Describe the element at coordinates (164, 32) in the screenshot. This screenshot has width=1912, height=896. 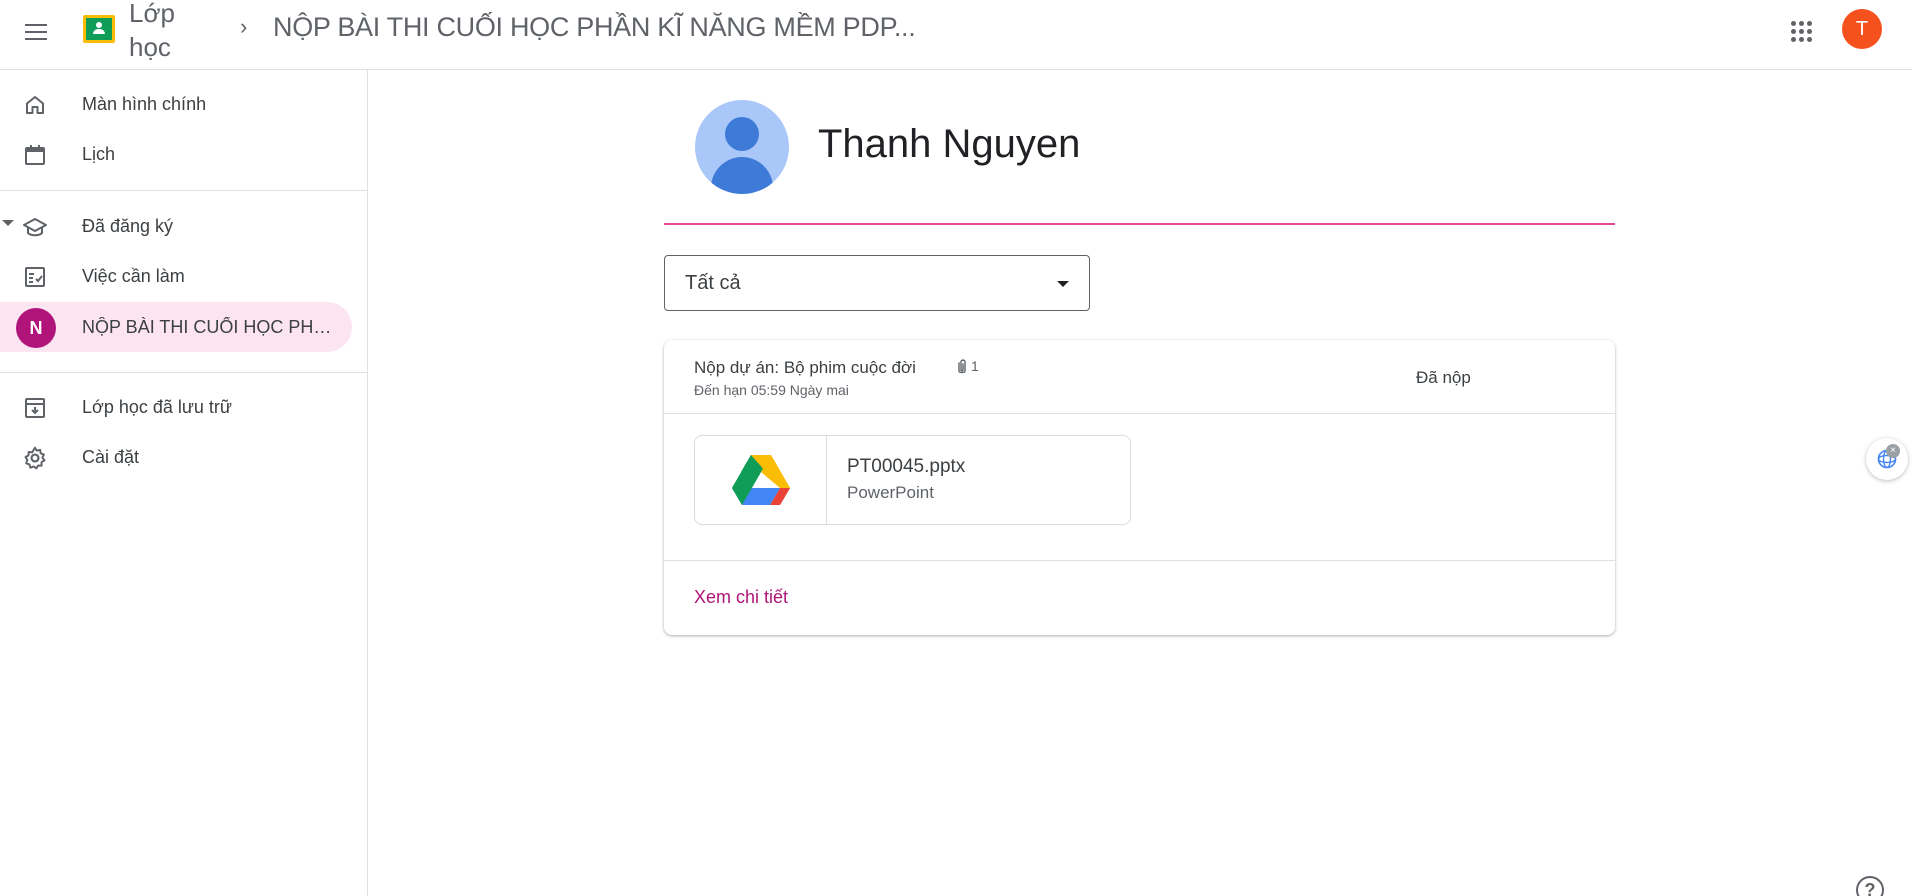
I see `app-name: Lớp học` at that location.